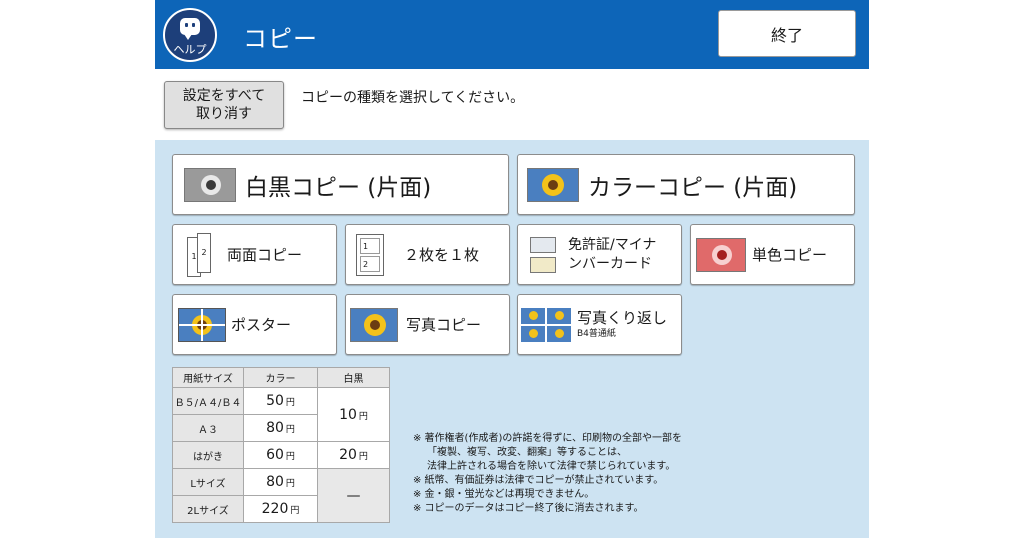  Describe the element at coordinates (548, 438) in the screenshot. I see `note-line: ※ 著作権者(作成者)の許諾を得ずに、印刷物の全部や一部を` at that location.